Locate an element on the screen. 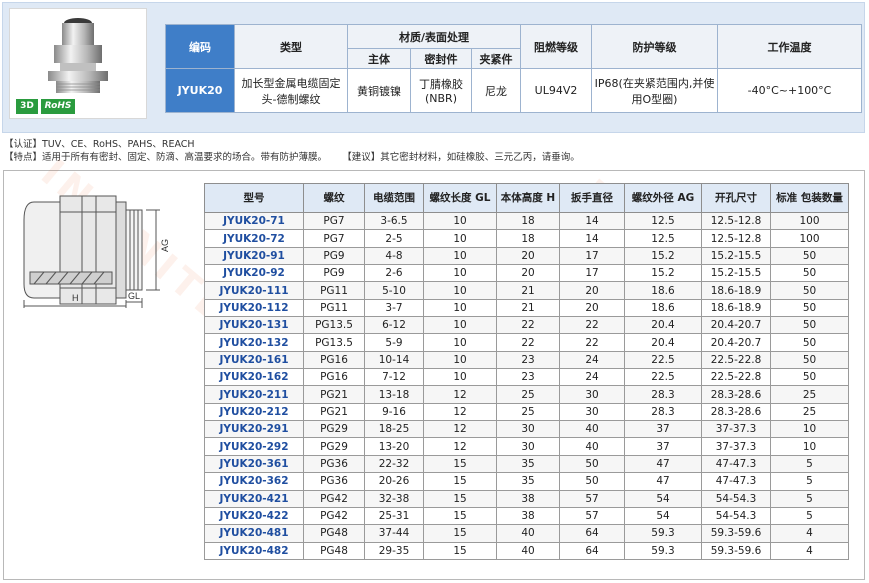 Image resolution: width=869 pixels, height=583 pixels. table-cell: 13-18 is located at coordinates (394, 394).